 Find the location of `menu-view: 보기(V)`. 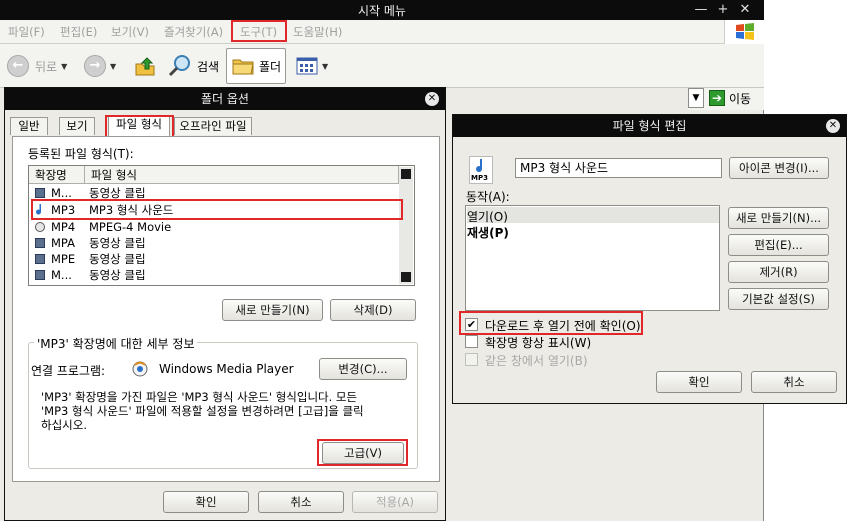

menu-view: 보기(V) is located at coordinates (130, 32).